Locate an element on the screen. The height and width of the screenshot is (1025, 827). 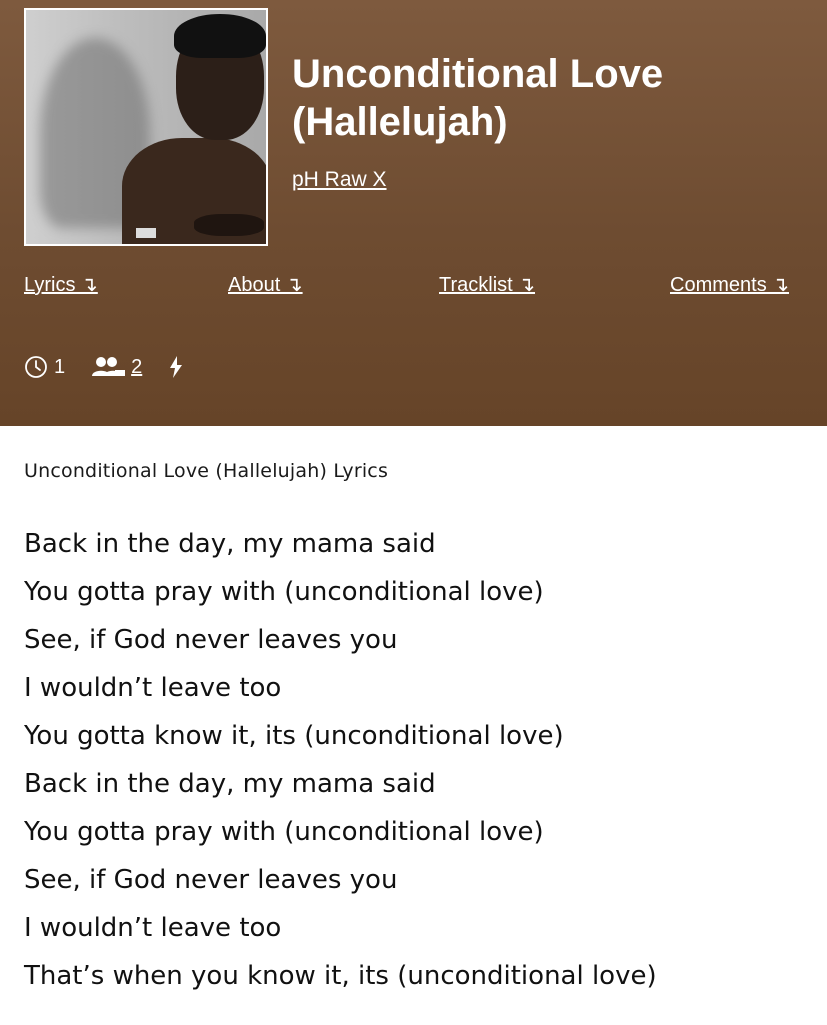
parental-advisory-label is located at coordinates (146, 233).